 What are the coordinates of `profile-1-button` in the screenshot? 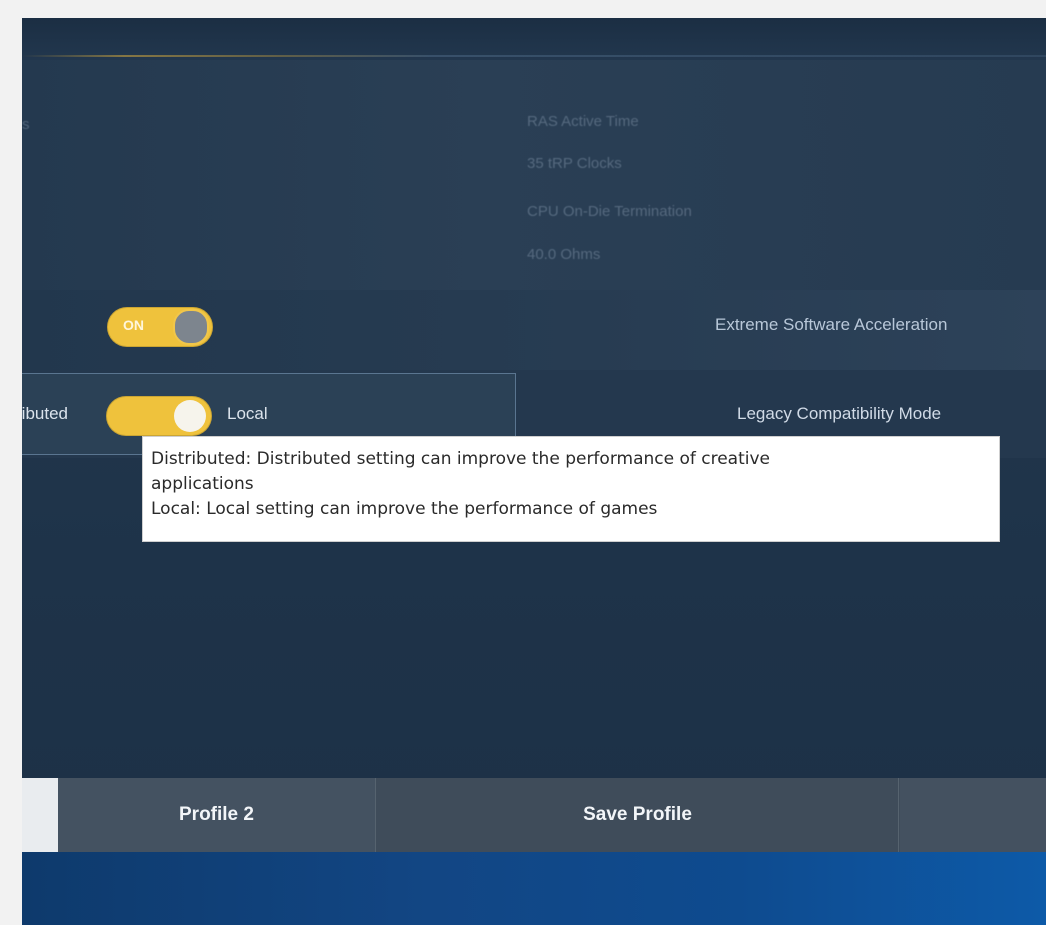 It's located at (40, 815).